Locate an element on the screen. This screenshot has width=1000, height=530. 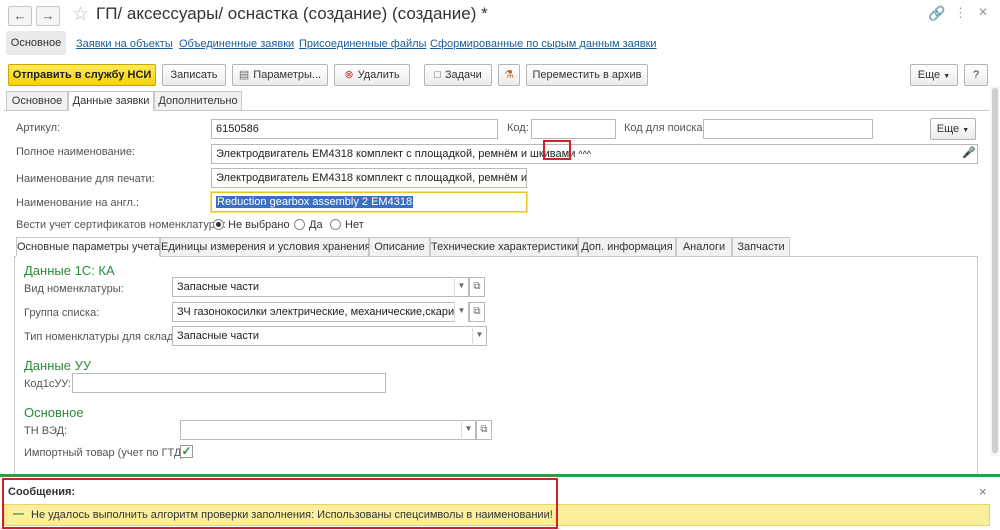
search-code-label: Код для поиска: is located at coordinates (665, 128).